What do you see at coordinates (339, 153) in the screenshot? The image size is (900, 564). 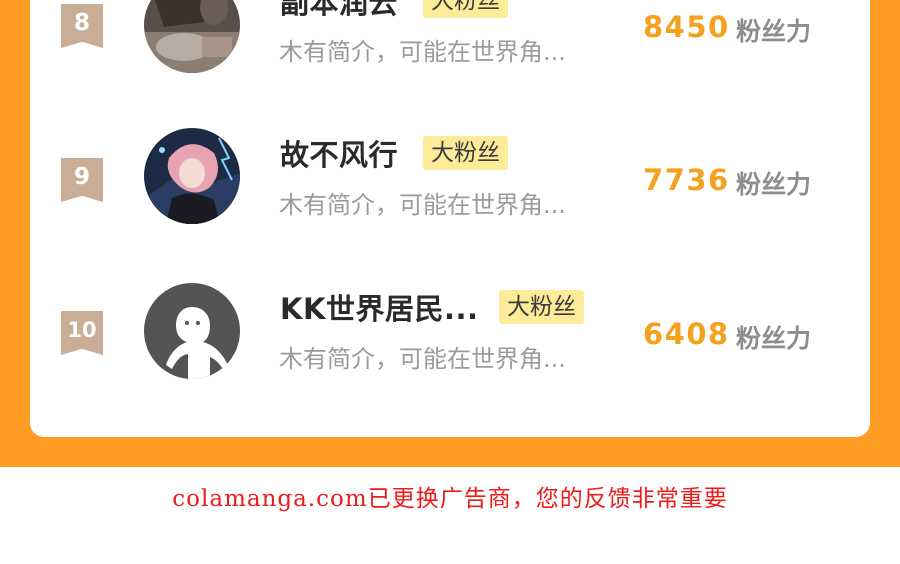 I see `user-name: 故不风行` at bounding box center [339, 153].